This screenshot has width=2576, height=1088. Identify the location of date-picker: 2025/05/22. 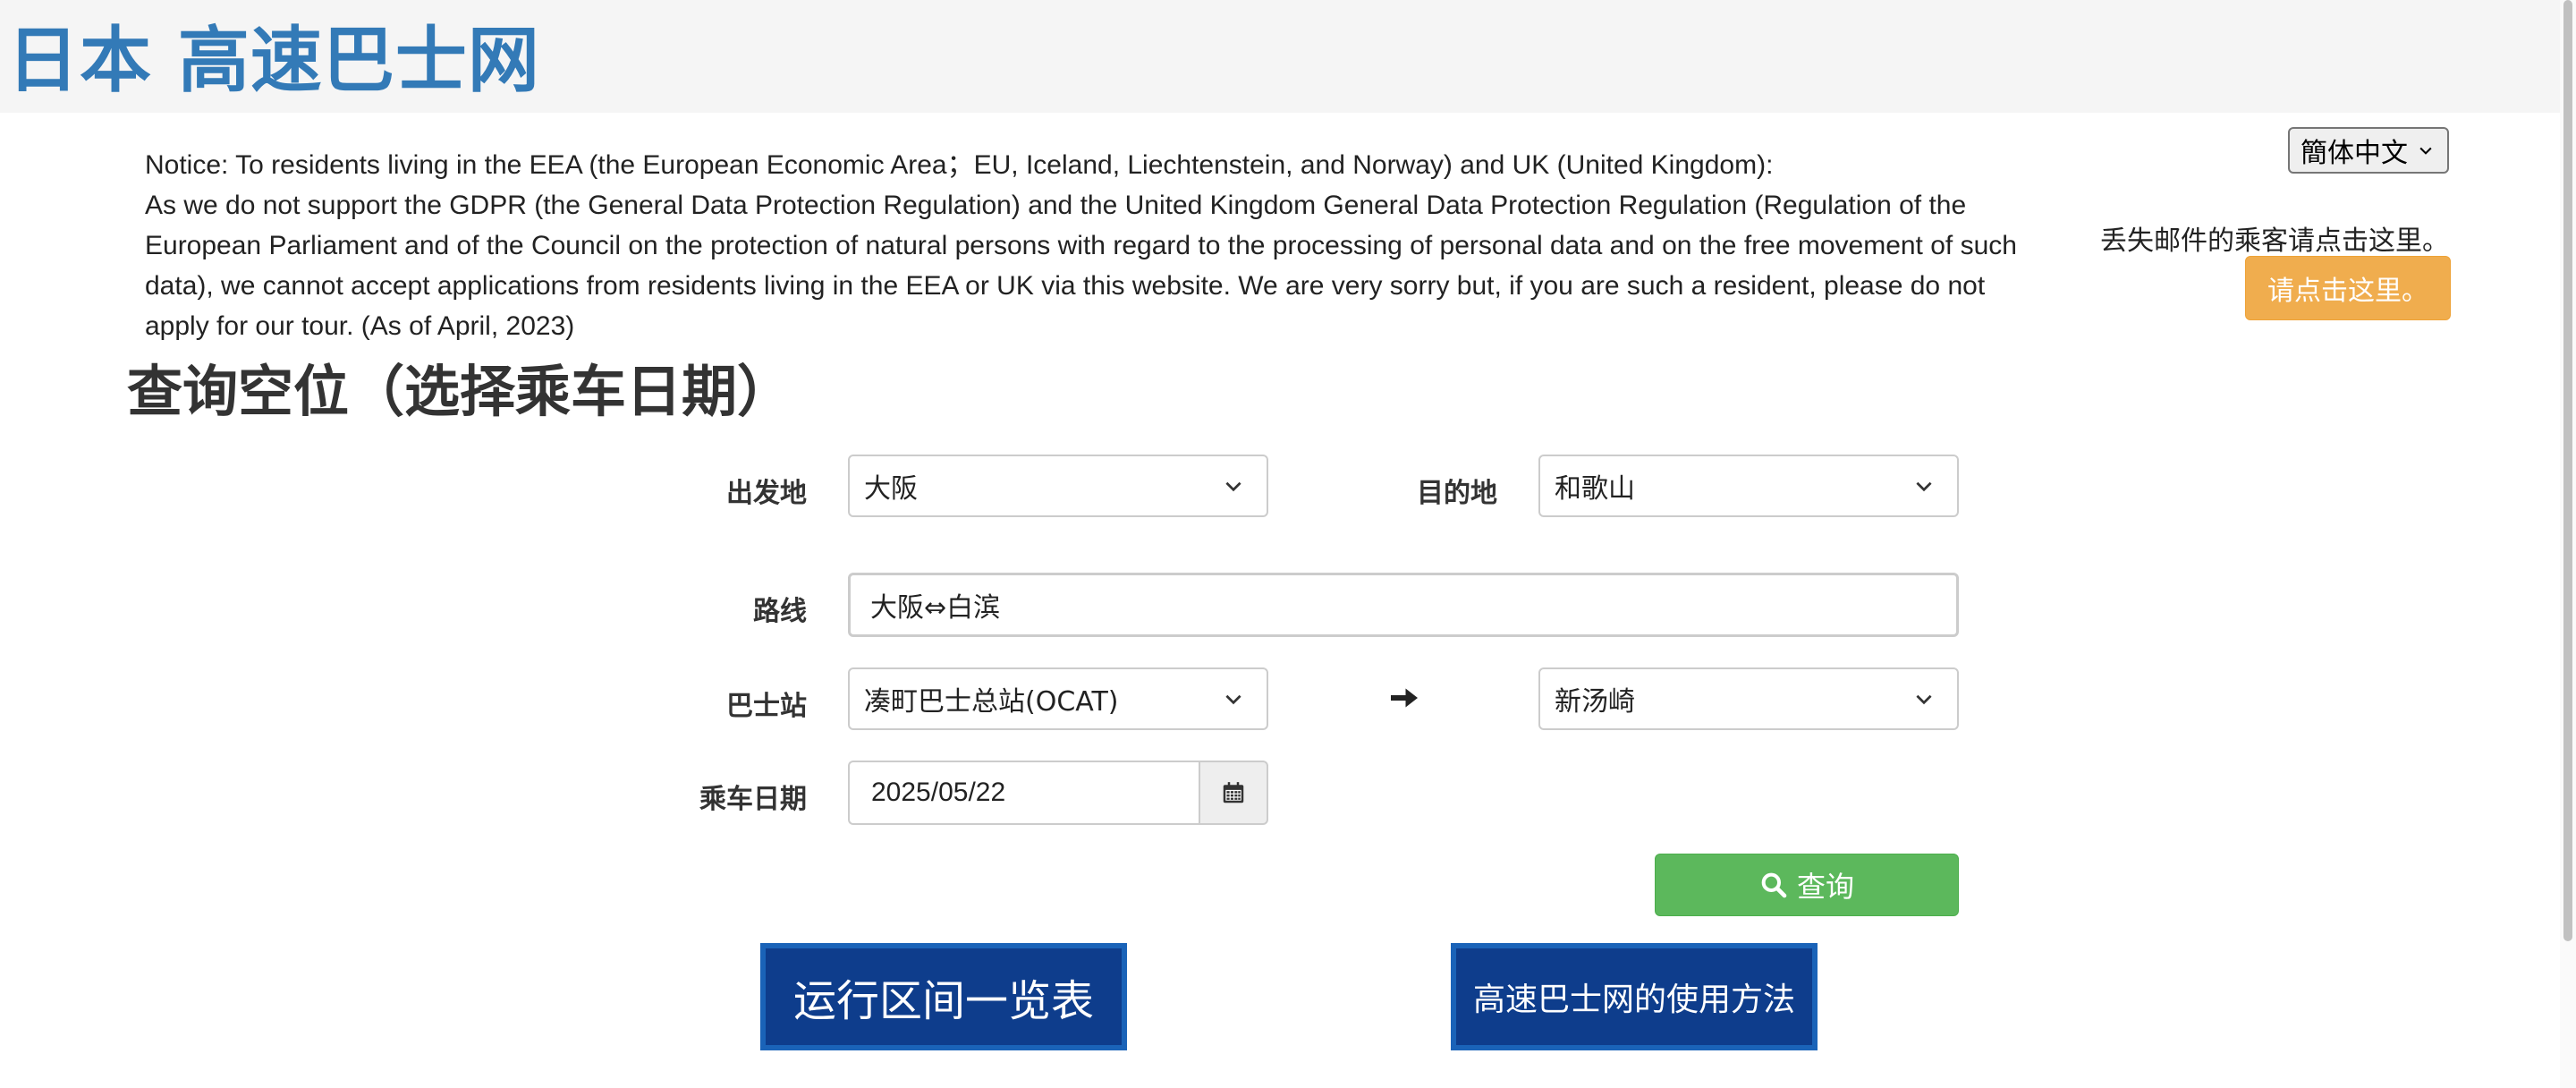
(1058, 793).